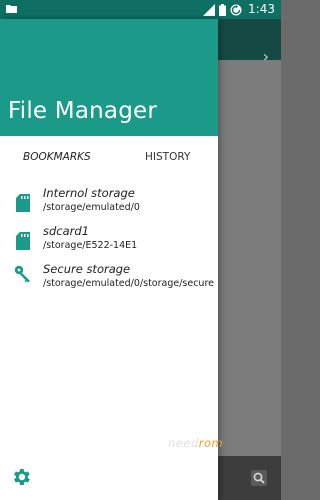 The width and height of the screenshot is (320, 500). What do you see at coordinates (91, 207) in the screenshot?
I see `bookmark-path: /storage/emulated/0` at bounding box center [91, 207].